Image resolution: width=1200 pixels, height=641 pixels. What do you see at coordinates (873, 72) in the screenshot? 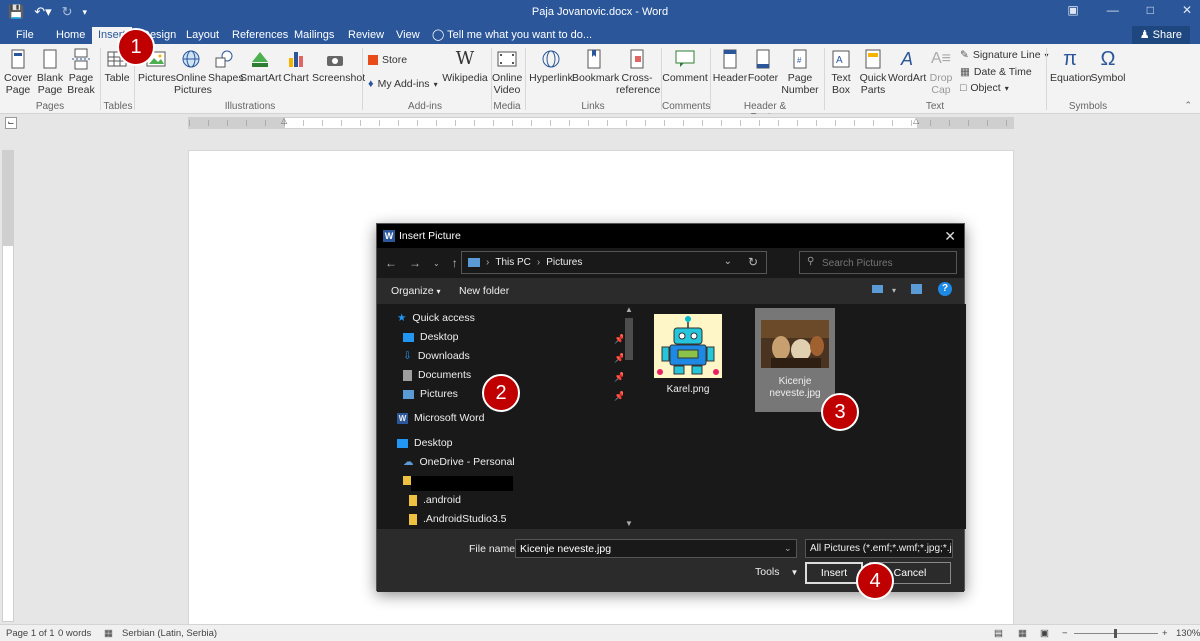
I see `quick-parts-button: Quick Parts` at bounding box center [873, 72].